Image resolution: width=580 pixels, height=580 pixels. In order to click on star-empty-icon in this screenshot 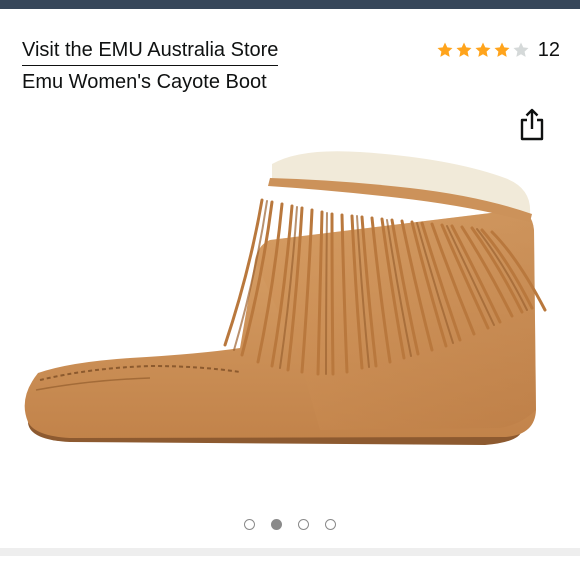, I will do `click(521, 49)`.